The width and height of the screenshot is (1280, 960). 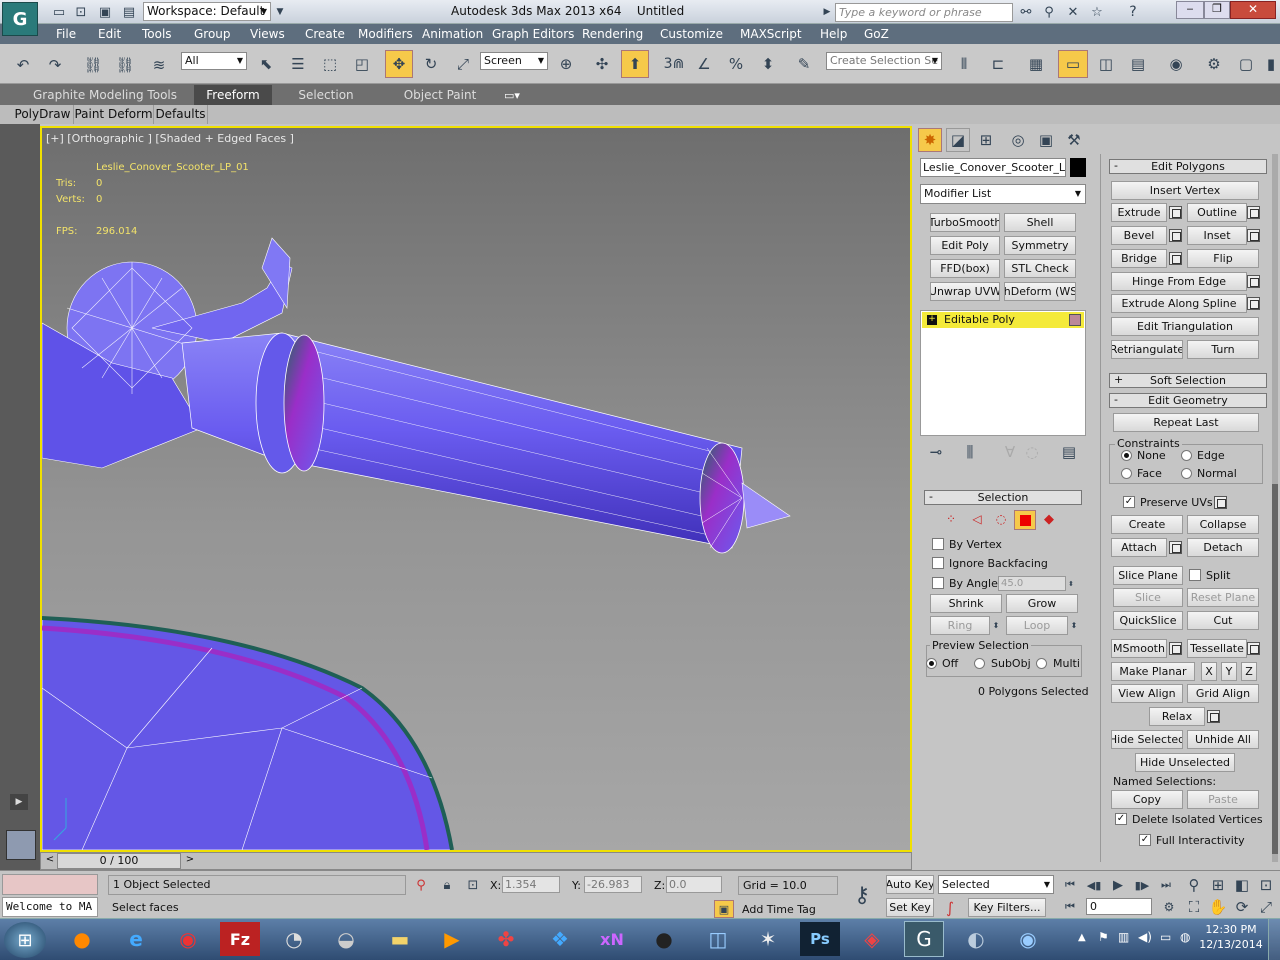 What do you see at coordinates (602, 64) in the screenshot?
I see `manipulate-icon: ✣` at bounding box center [602, 64].